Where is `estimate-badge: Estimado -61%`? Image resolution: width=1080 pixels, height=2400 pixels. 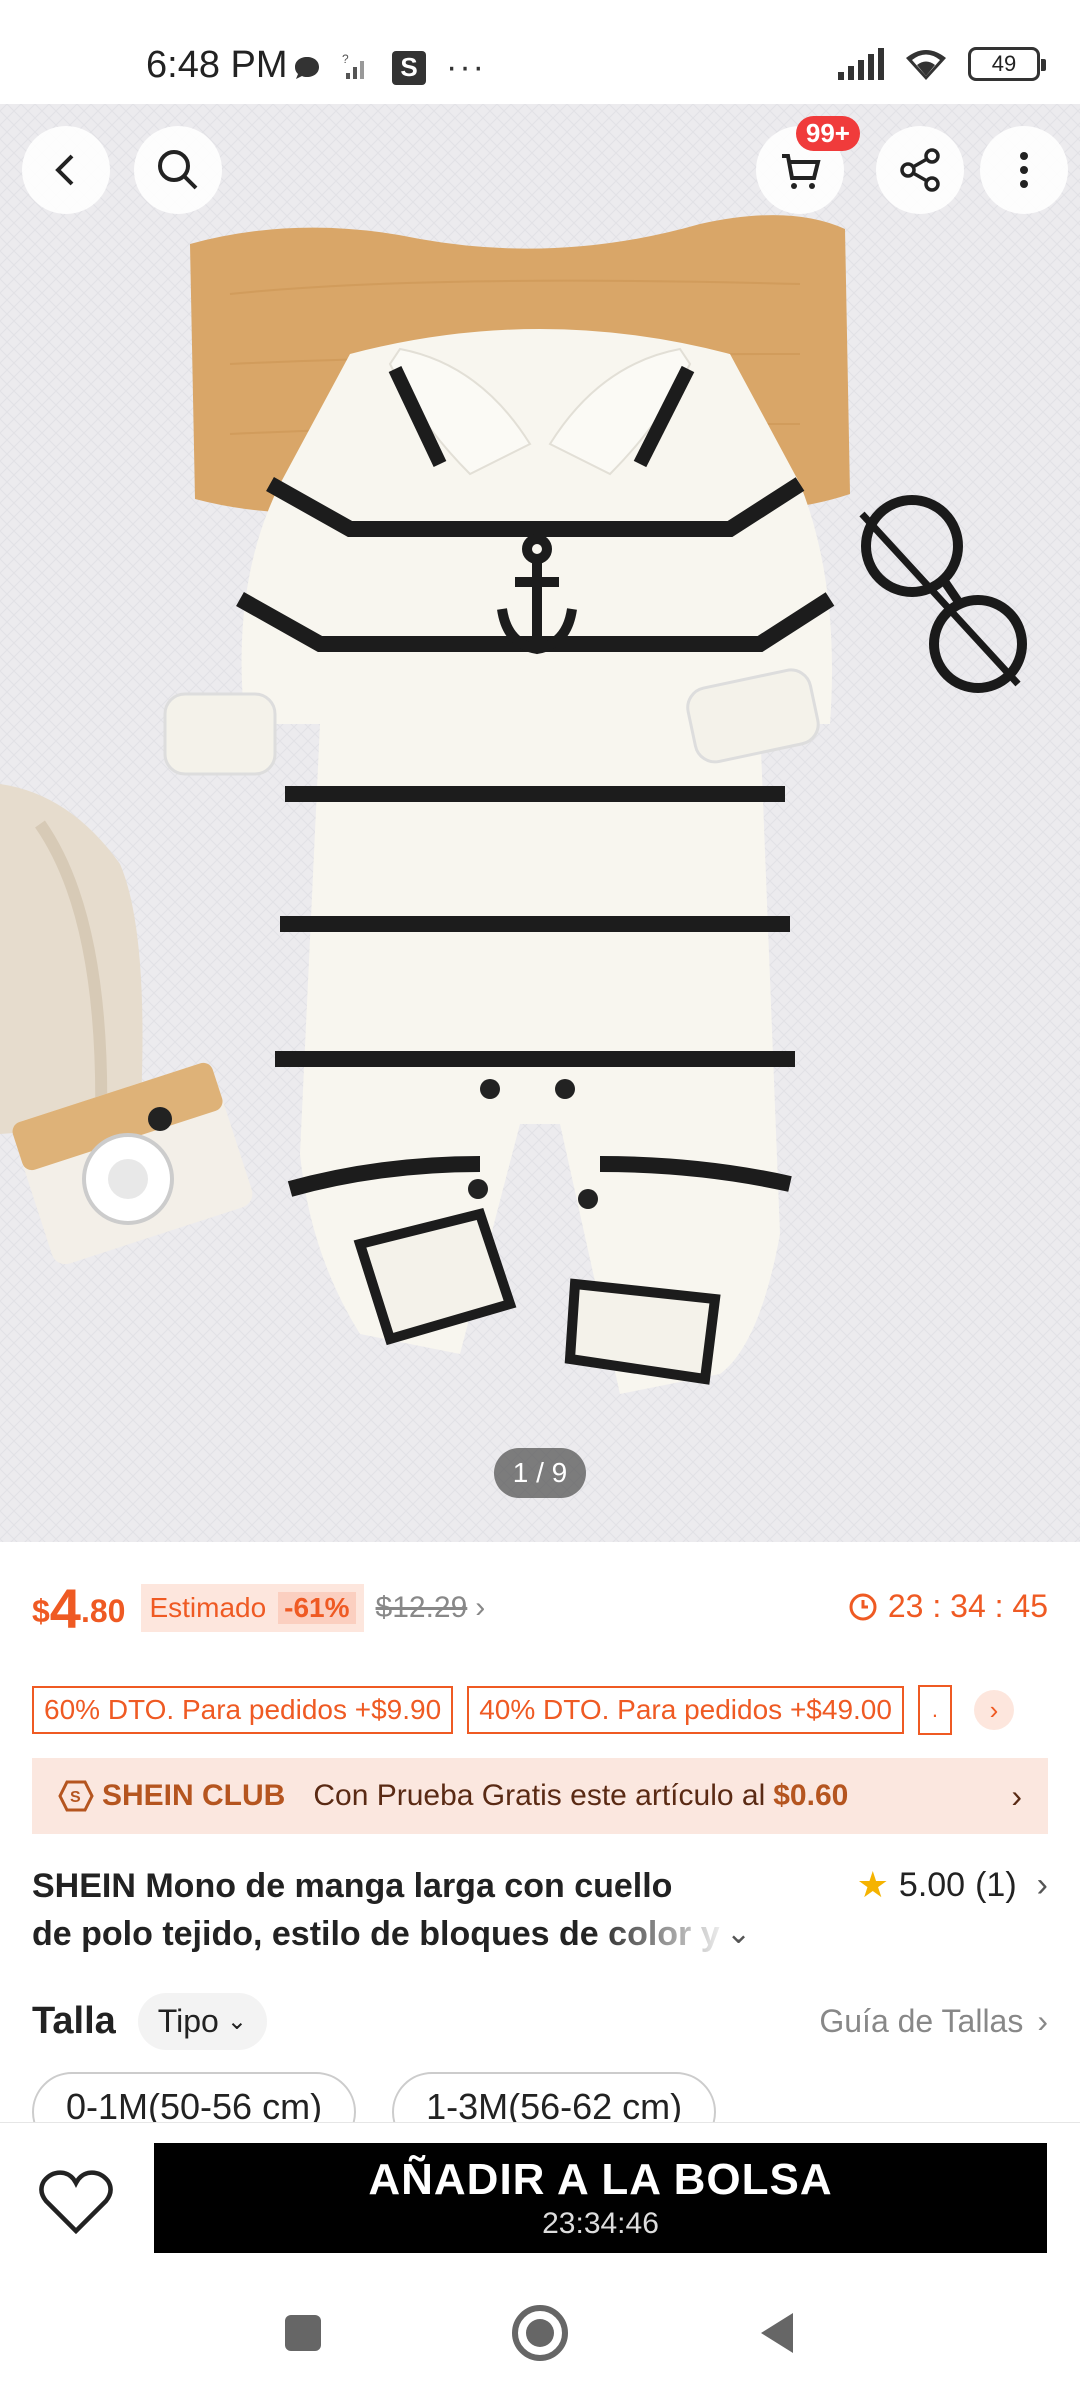
estimate-badge: Estimado -61% is located at coordinates (252, 1608).